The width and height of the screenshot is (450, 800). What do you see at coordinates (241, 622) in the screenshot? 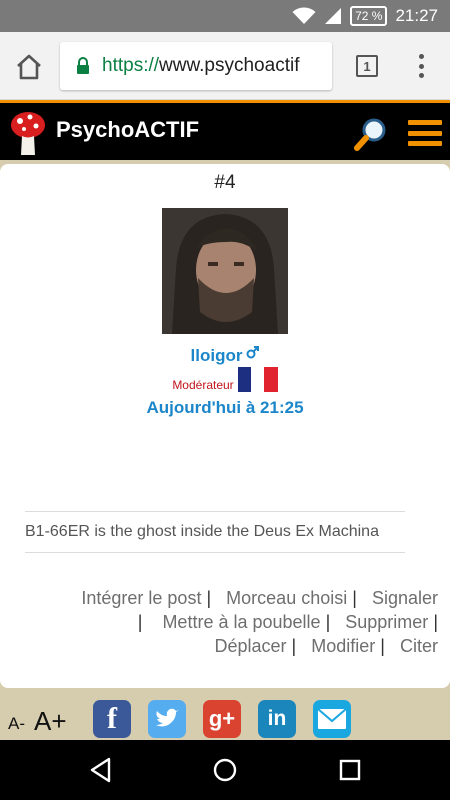
I see `trash-link: Mettre à la poubelle` at bounding box center [241, 622].